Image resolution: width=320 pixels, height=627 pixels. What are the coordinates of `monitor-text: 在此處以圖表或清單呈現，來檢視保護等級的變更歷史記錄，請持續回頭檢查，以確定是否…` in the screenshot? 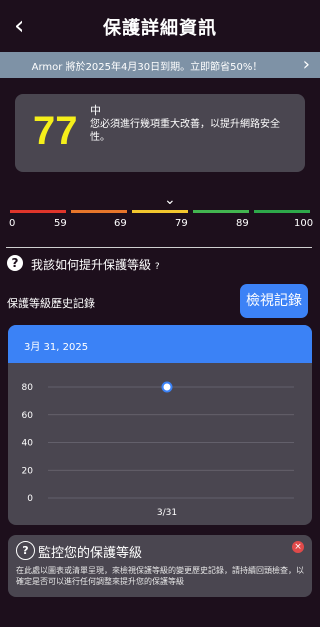 It's located at (160, 576).